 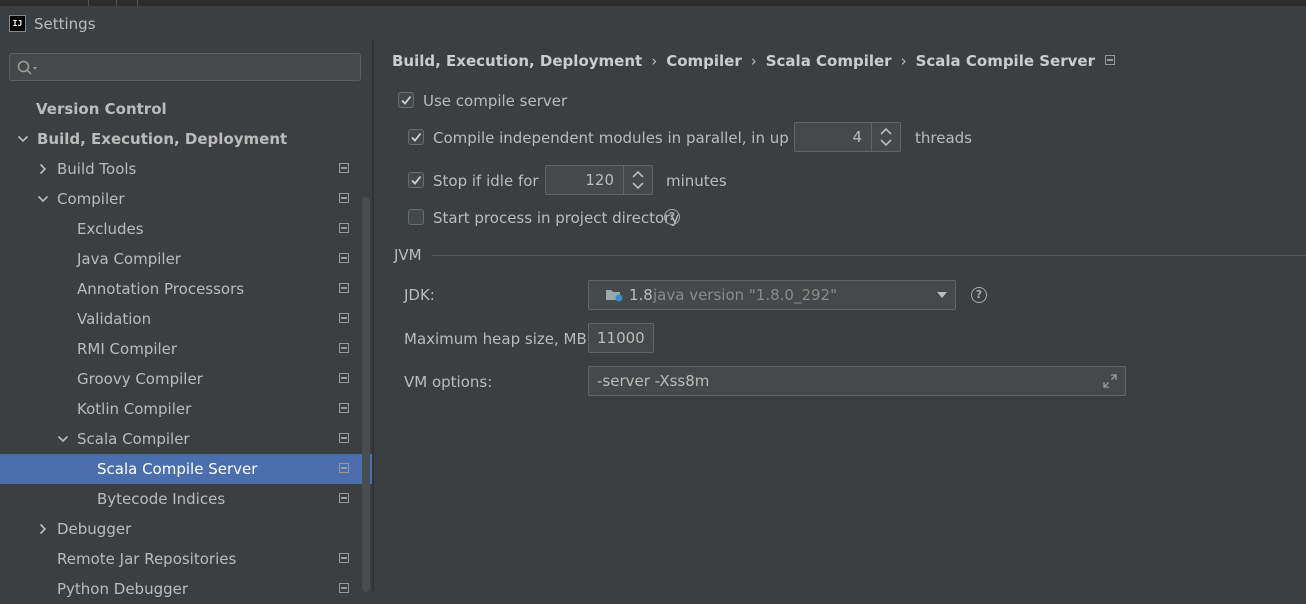 What do you see at coordinates (186, 319) in the screenshot?
I see `tree-item-validation: Validation` at bounding box center [186, 319].